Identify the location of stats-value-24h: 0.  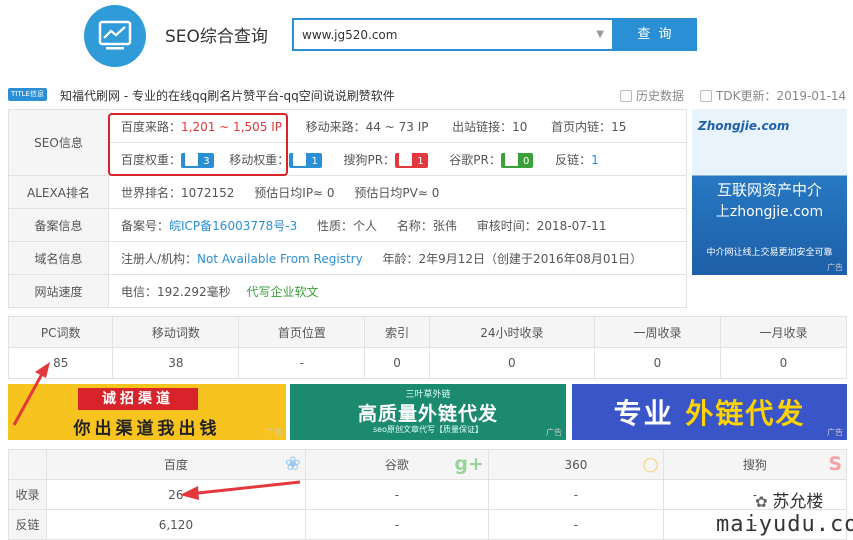
(511, 363).